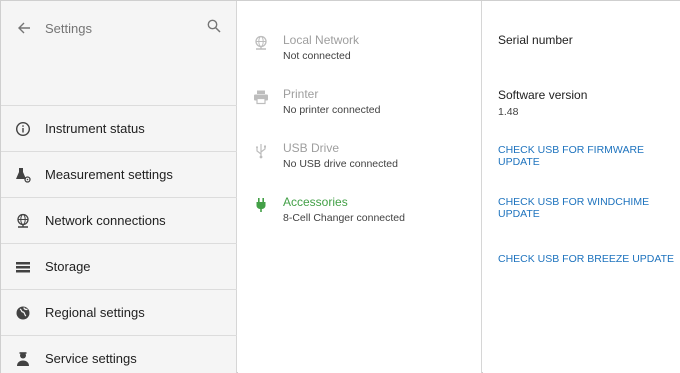  I want to click on check-breeze-update-link: CHECK USB FOR BREEZE UPDATE, so click(588, 259).